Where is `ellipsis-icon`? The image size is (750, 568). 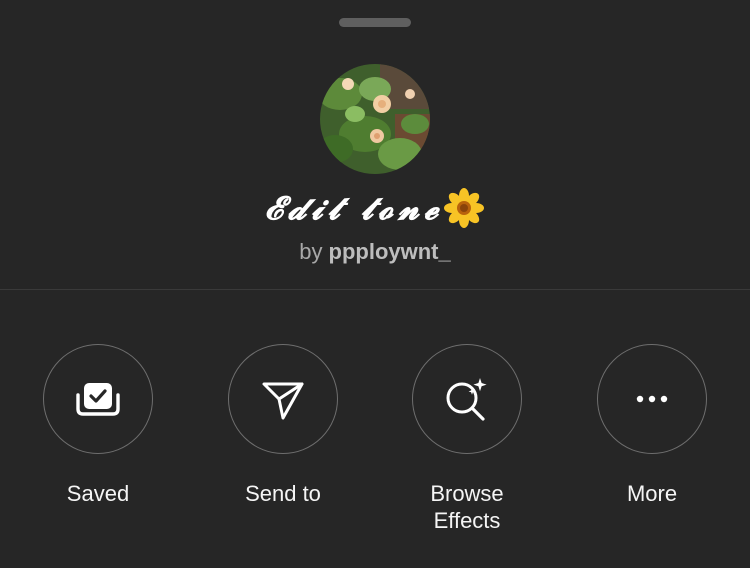
ellipsis-icon is located at coordinates (652, 399).